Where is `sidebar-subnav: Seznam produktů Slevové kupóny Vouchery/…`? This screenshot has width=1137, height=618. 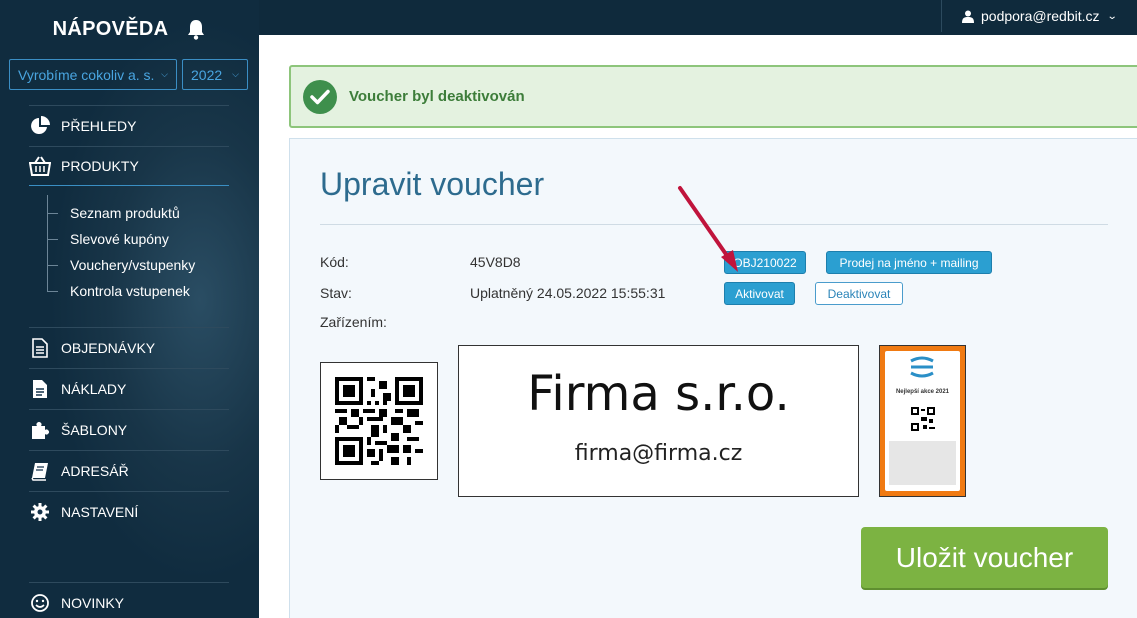 sidebar-subnav: Seznam produktů Slevové kupóny Vouchery/… is located at coordinates (129, 247).